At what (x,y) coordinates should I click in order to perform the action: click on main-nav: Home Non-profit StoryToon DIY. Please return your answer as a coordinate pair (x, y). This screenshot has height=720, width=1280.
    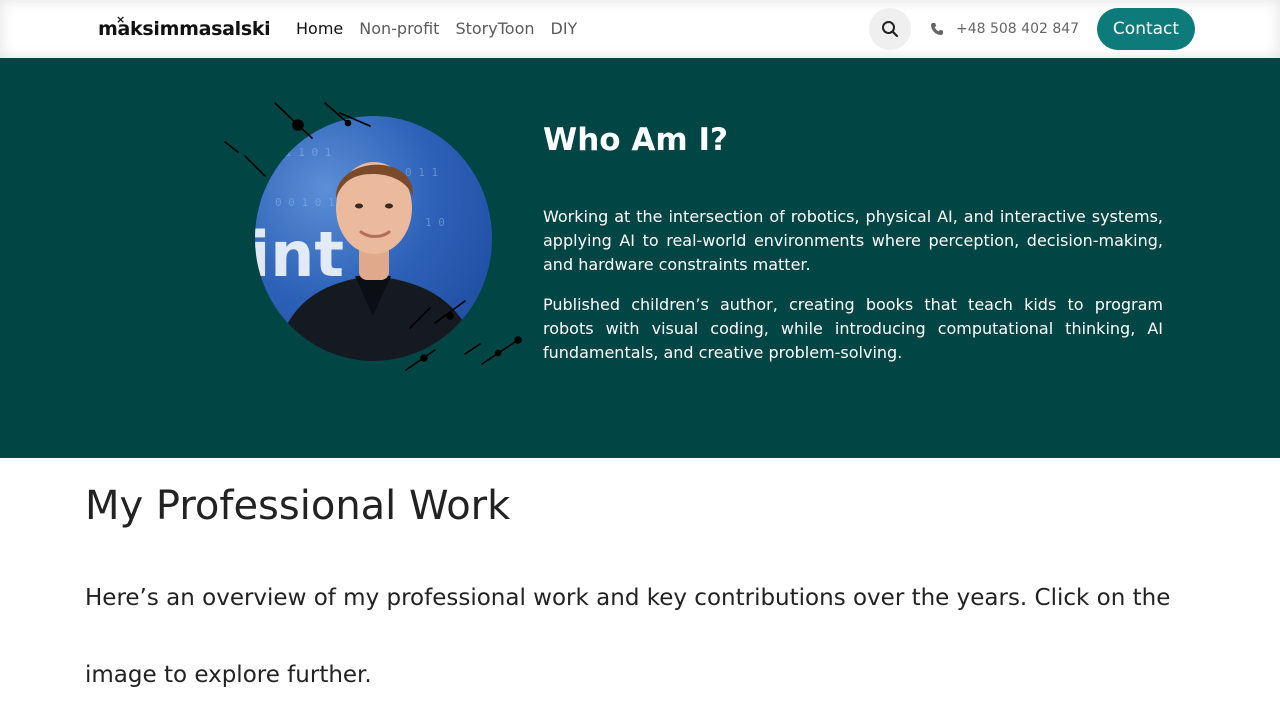
    Looking at the image, I should click on (436, 29).